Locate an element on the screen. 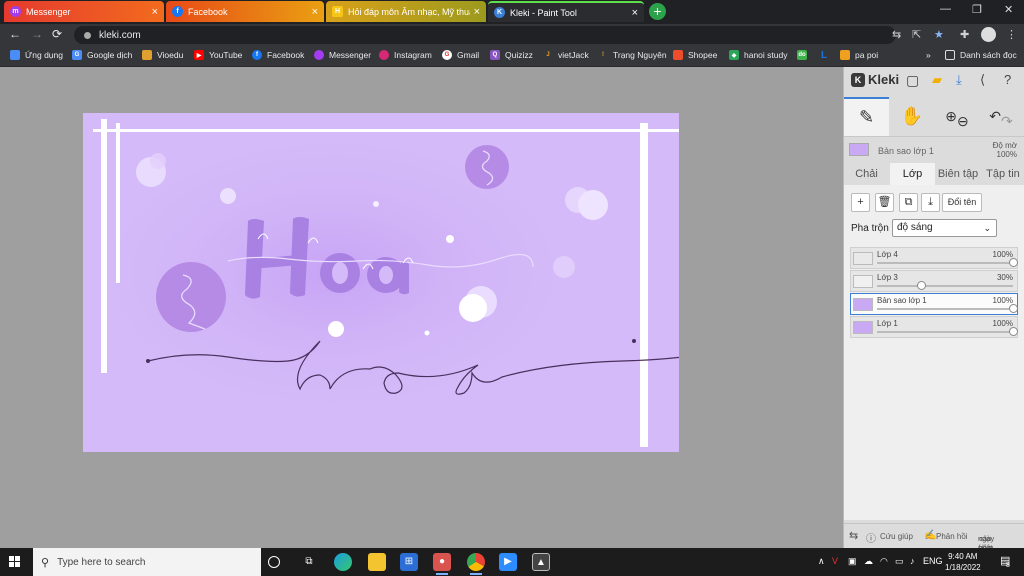 The height and width of the screenshot is (576, 1024). brush-tool: ✎ is located at coordinates (866, 116).